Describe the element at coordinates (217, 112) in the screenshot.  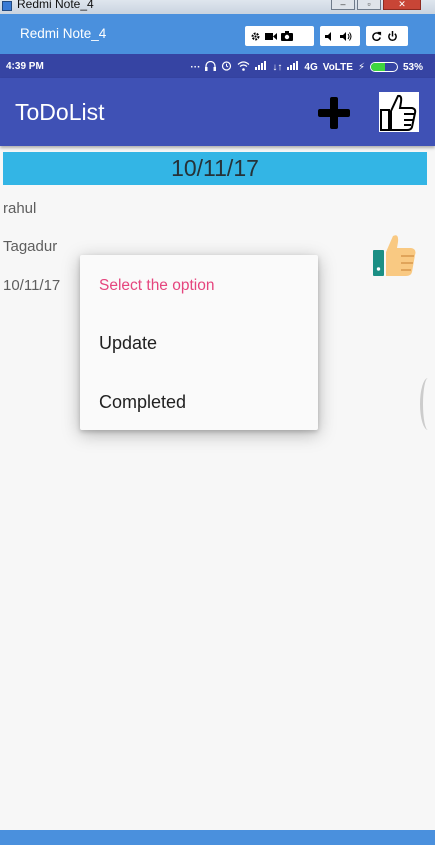
I see `app-bar: ToDoList` at that location.